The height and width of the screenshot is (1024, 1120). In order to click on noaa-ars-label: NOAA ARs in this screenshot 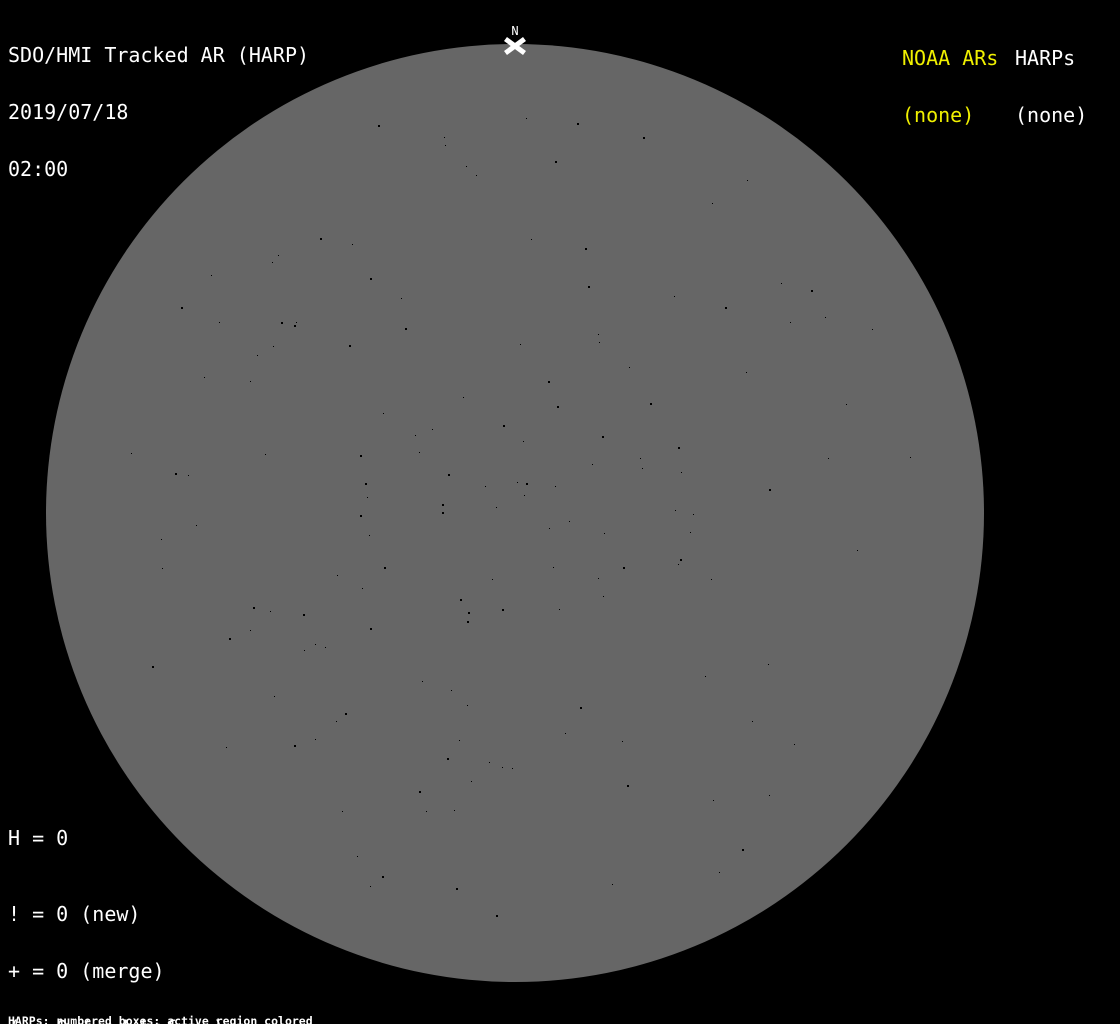, I will do `click(950, 58)`.